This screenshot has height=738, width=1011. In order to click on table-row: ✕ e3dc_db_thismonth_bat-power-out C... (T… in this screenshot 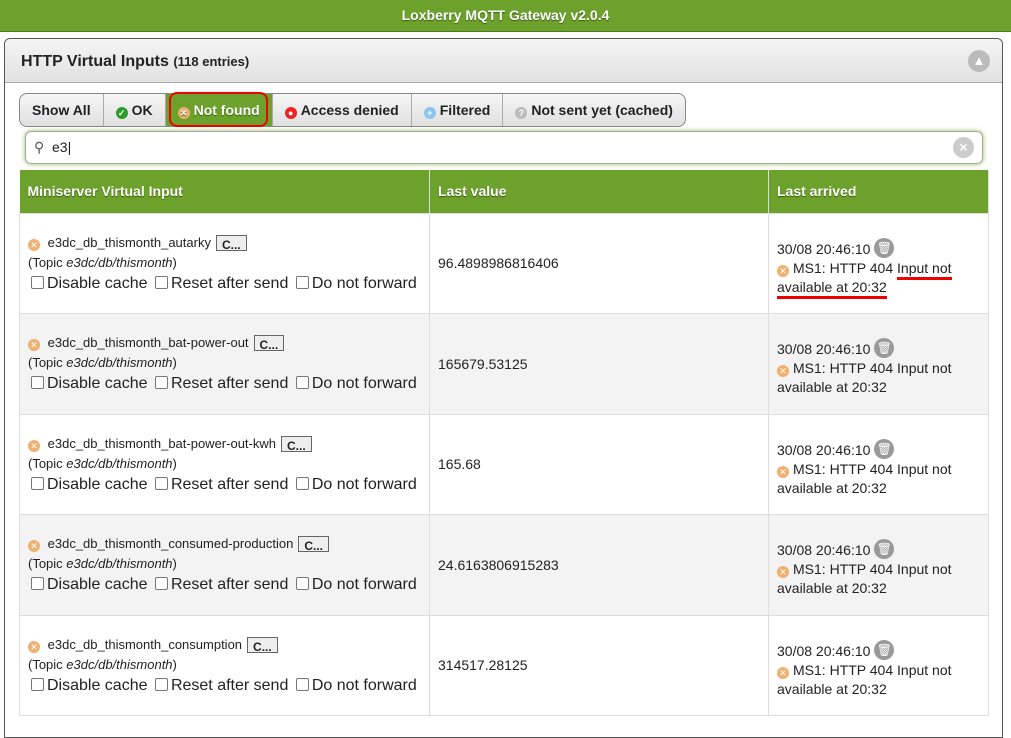, I will do `click(504, 364)`.